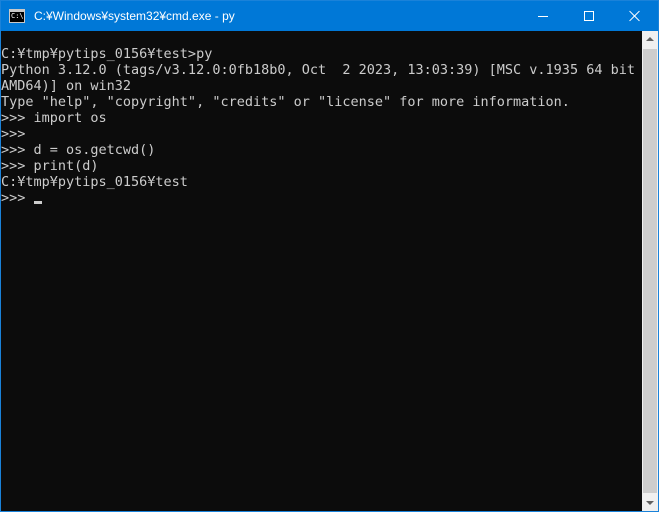 Image resolution: width=659 pixels, height=512 pixels. I want to click on scrollbar-thumb, so click(650, 271).